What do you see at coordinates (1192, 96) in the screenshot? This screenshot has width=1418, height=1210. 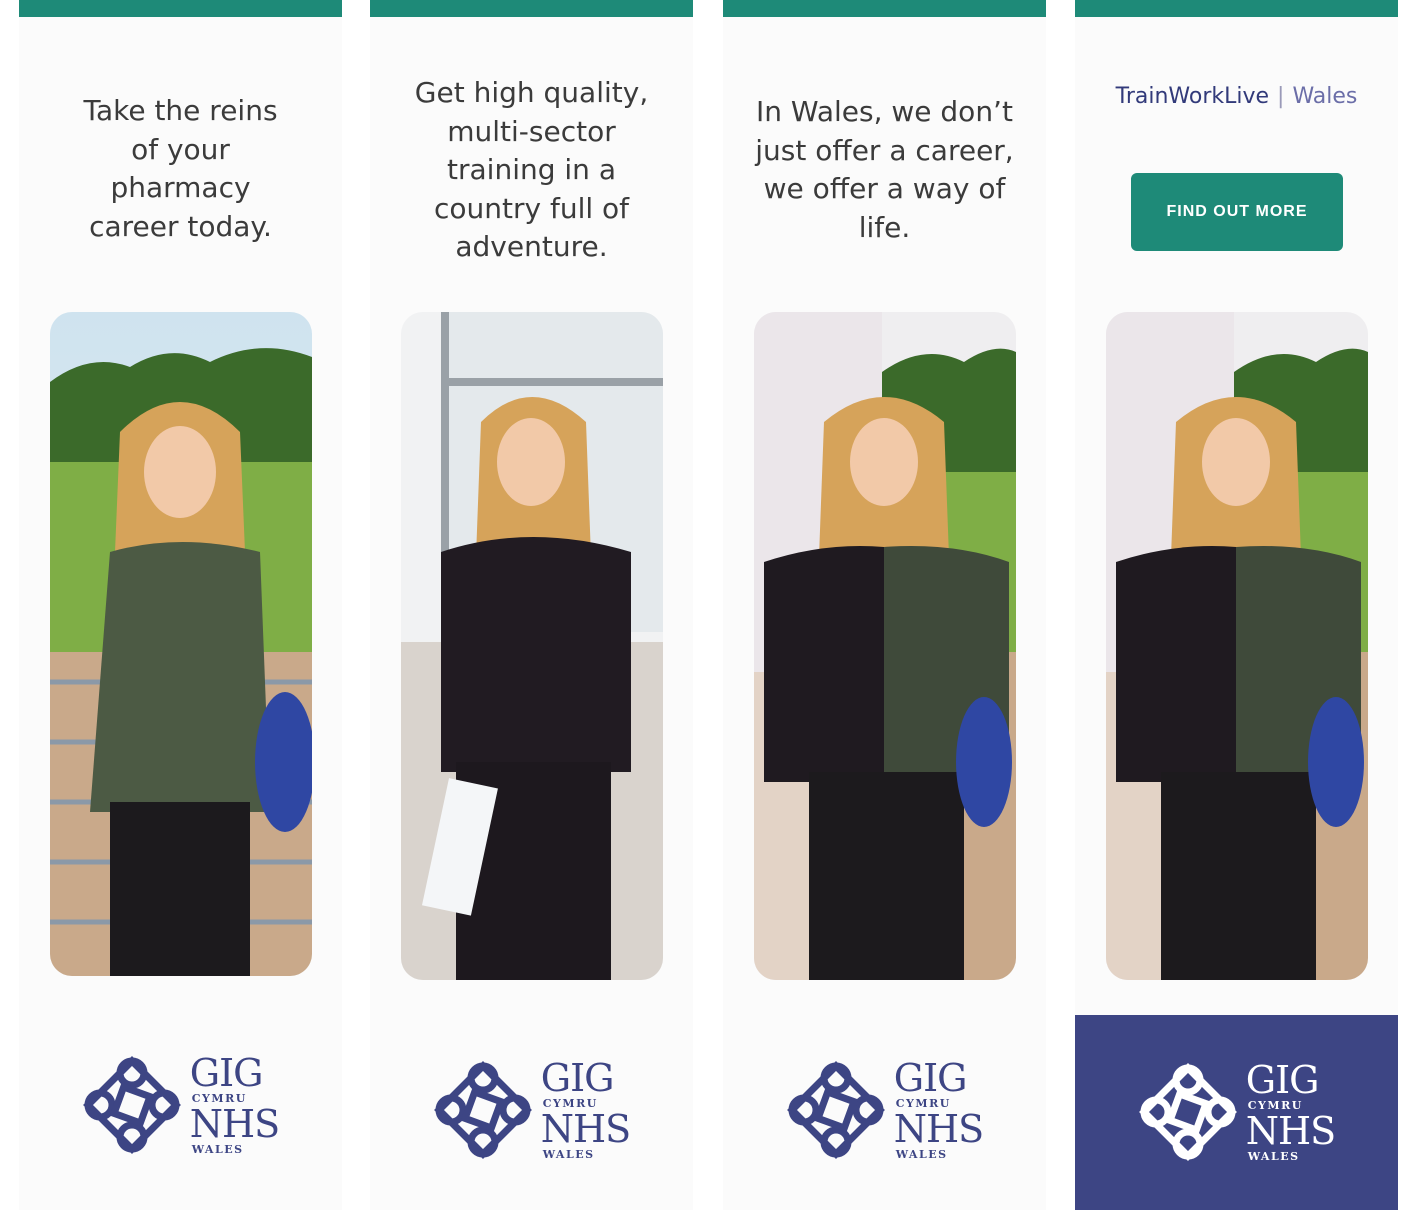 I see `brand-name: TrainWorkLive` at bounding box center [1192, 96].